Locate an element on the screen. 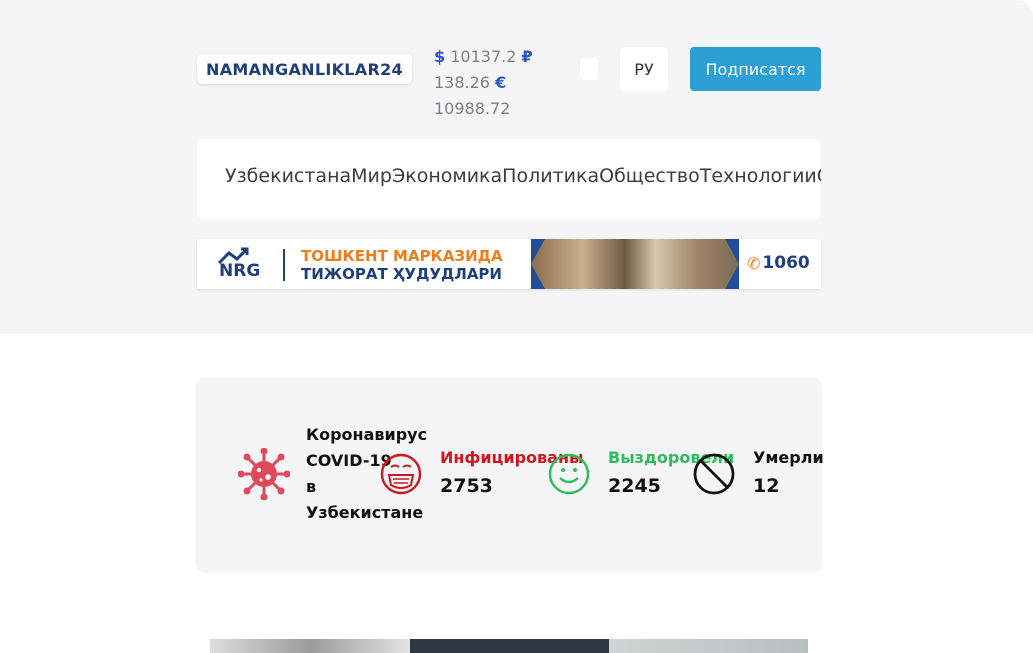  language-button: РУ is located at coordinates (644, 69).